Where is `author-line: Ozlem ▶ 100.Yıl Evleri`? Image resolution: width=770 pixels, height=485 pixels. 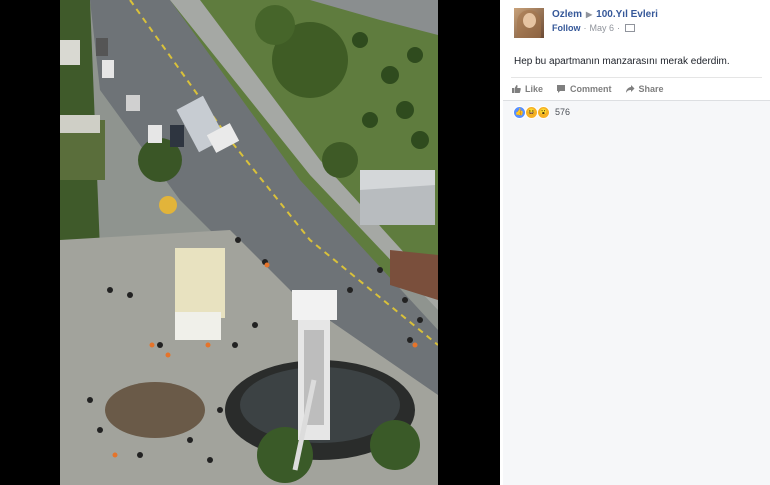
author-line: Ozlem ▶ 100.Yıl Evleri is located at coordinates (605, 14).